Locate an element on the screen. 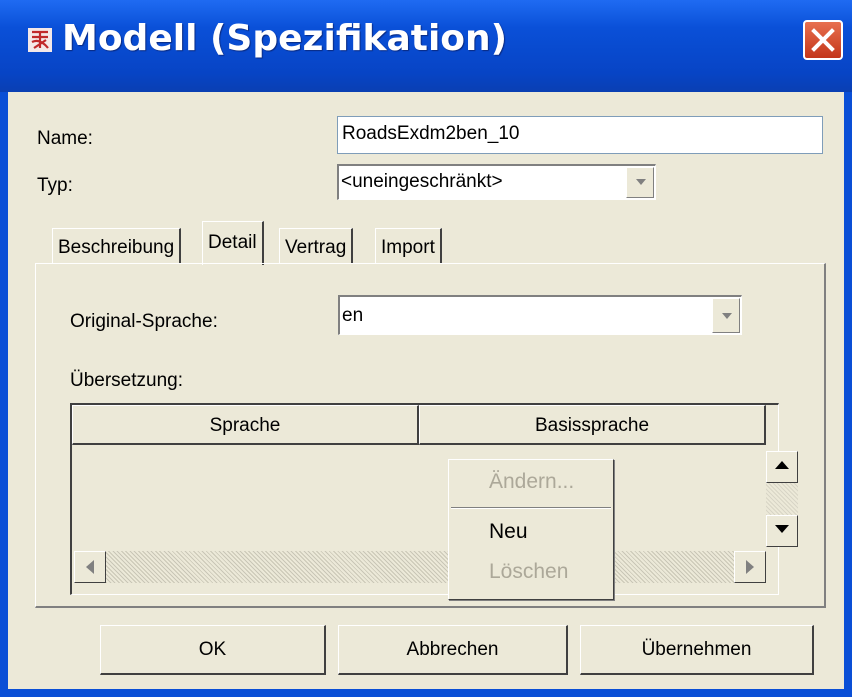  menu-item-neu: Neu is located at coordinates (508, 532).